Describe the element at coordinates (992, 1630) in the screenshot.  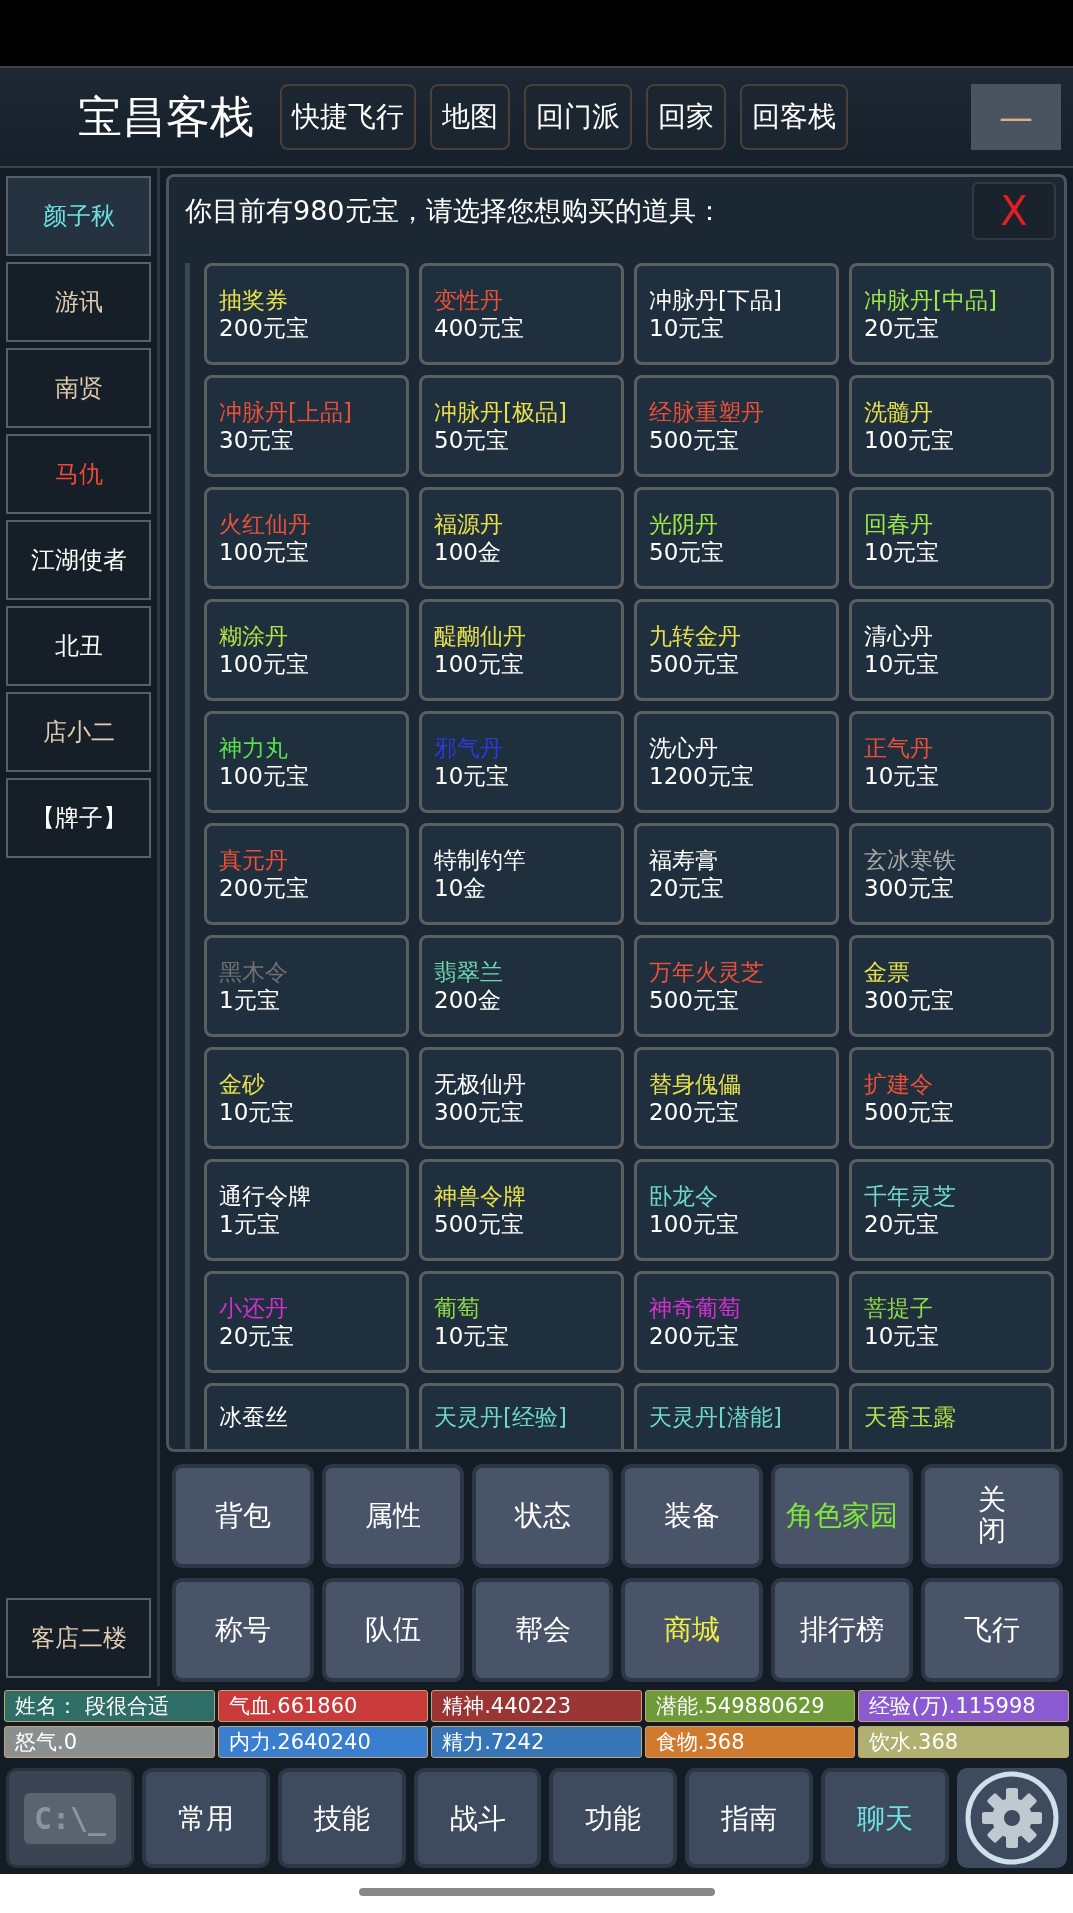
I see `menu-button: 飞行` at that location.